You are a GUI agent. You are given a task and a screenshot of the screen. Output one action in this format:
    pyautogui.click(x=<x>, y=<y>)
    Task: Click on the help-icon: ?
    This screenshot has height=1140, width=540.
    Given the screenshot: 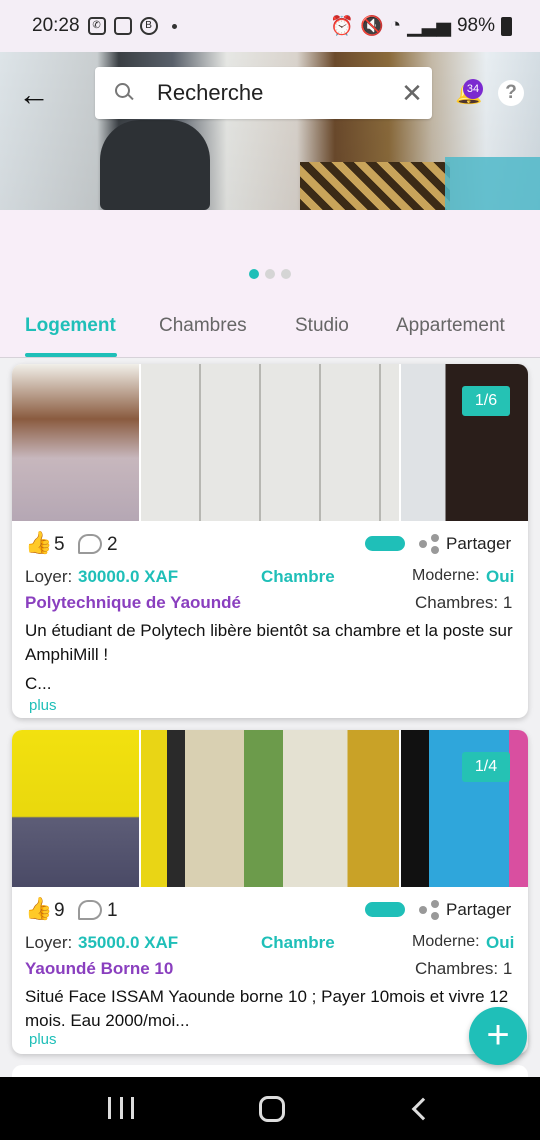 What is the action you would take?
    pyautogui.click(x=511, y=93)
    